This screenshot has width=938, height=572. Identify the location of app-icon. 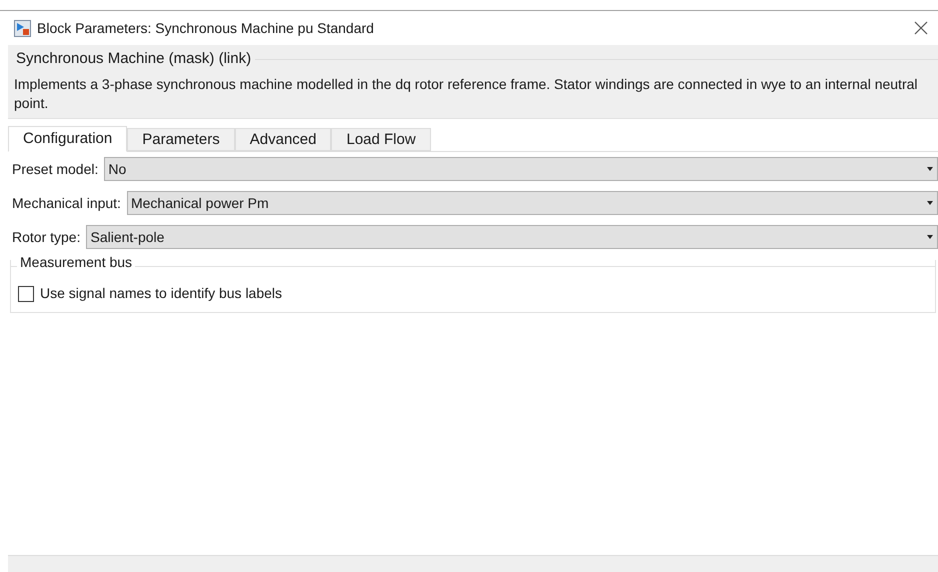
(22, 28).